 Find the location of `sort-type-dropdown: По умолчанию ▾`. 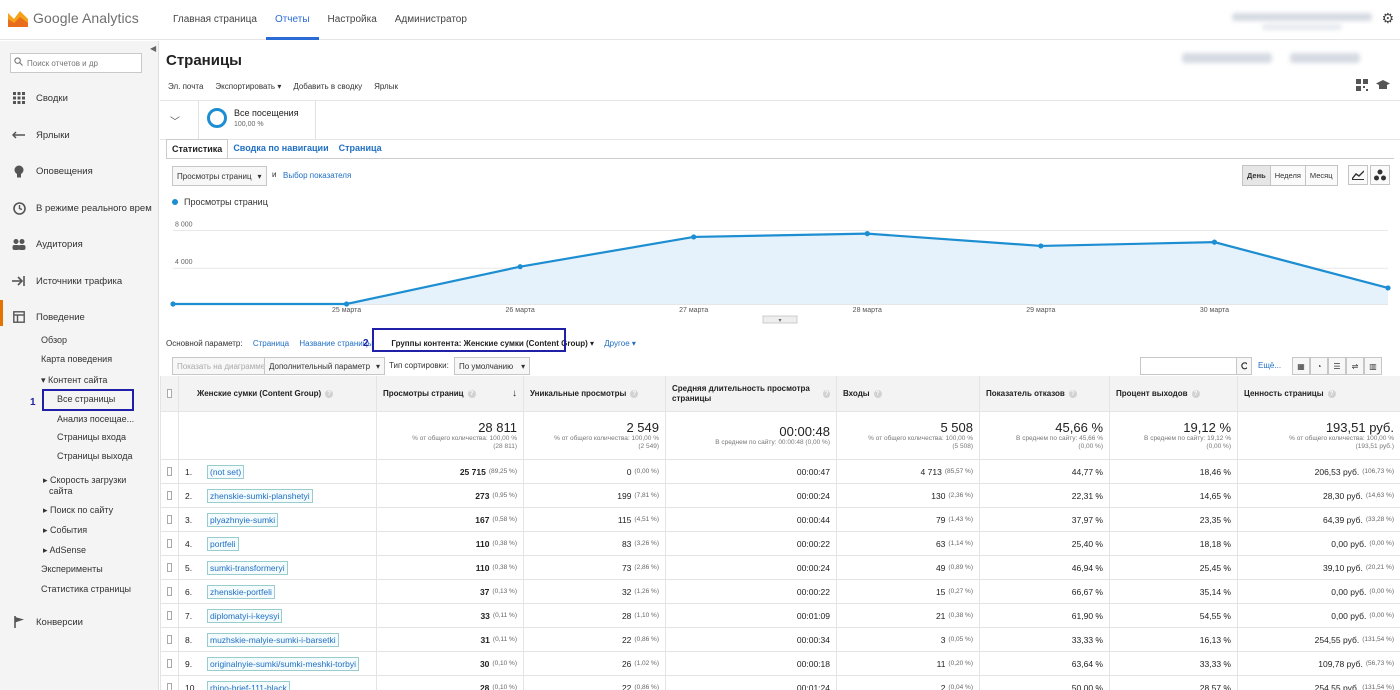

sort-type-dropdown: По умолчанию ▾ is located at coordinates (492, 366).